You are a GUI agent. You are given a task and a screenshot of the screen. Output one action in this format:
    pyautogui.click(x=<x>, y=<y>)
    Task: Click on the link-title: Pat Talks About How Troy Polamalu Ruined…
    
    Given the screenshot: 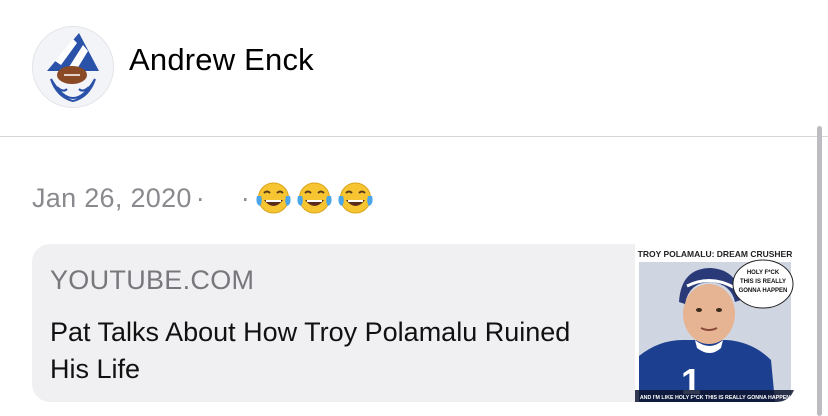 What is the action you would take?
    pyautogui.click(x=310, y=350)
    